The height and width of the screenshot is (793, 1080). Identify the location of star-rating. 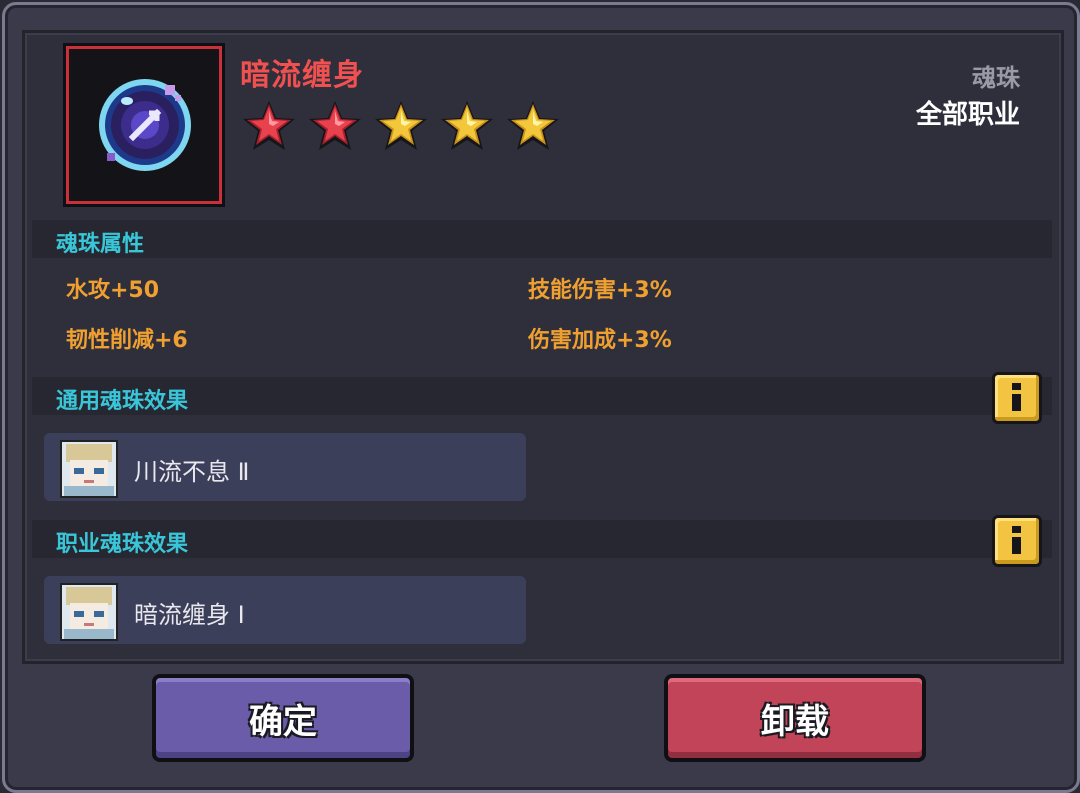
(401, 125).